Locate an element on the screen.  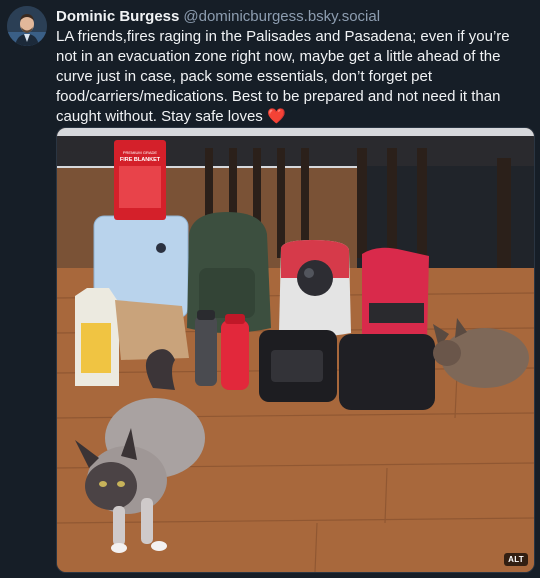
fire-blanket-small-label: PREMIUM GRADE is located at coordinates (140, 152).